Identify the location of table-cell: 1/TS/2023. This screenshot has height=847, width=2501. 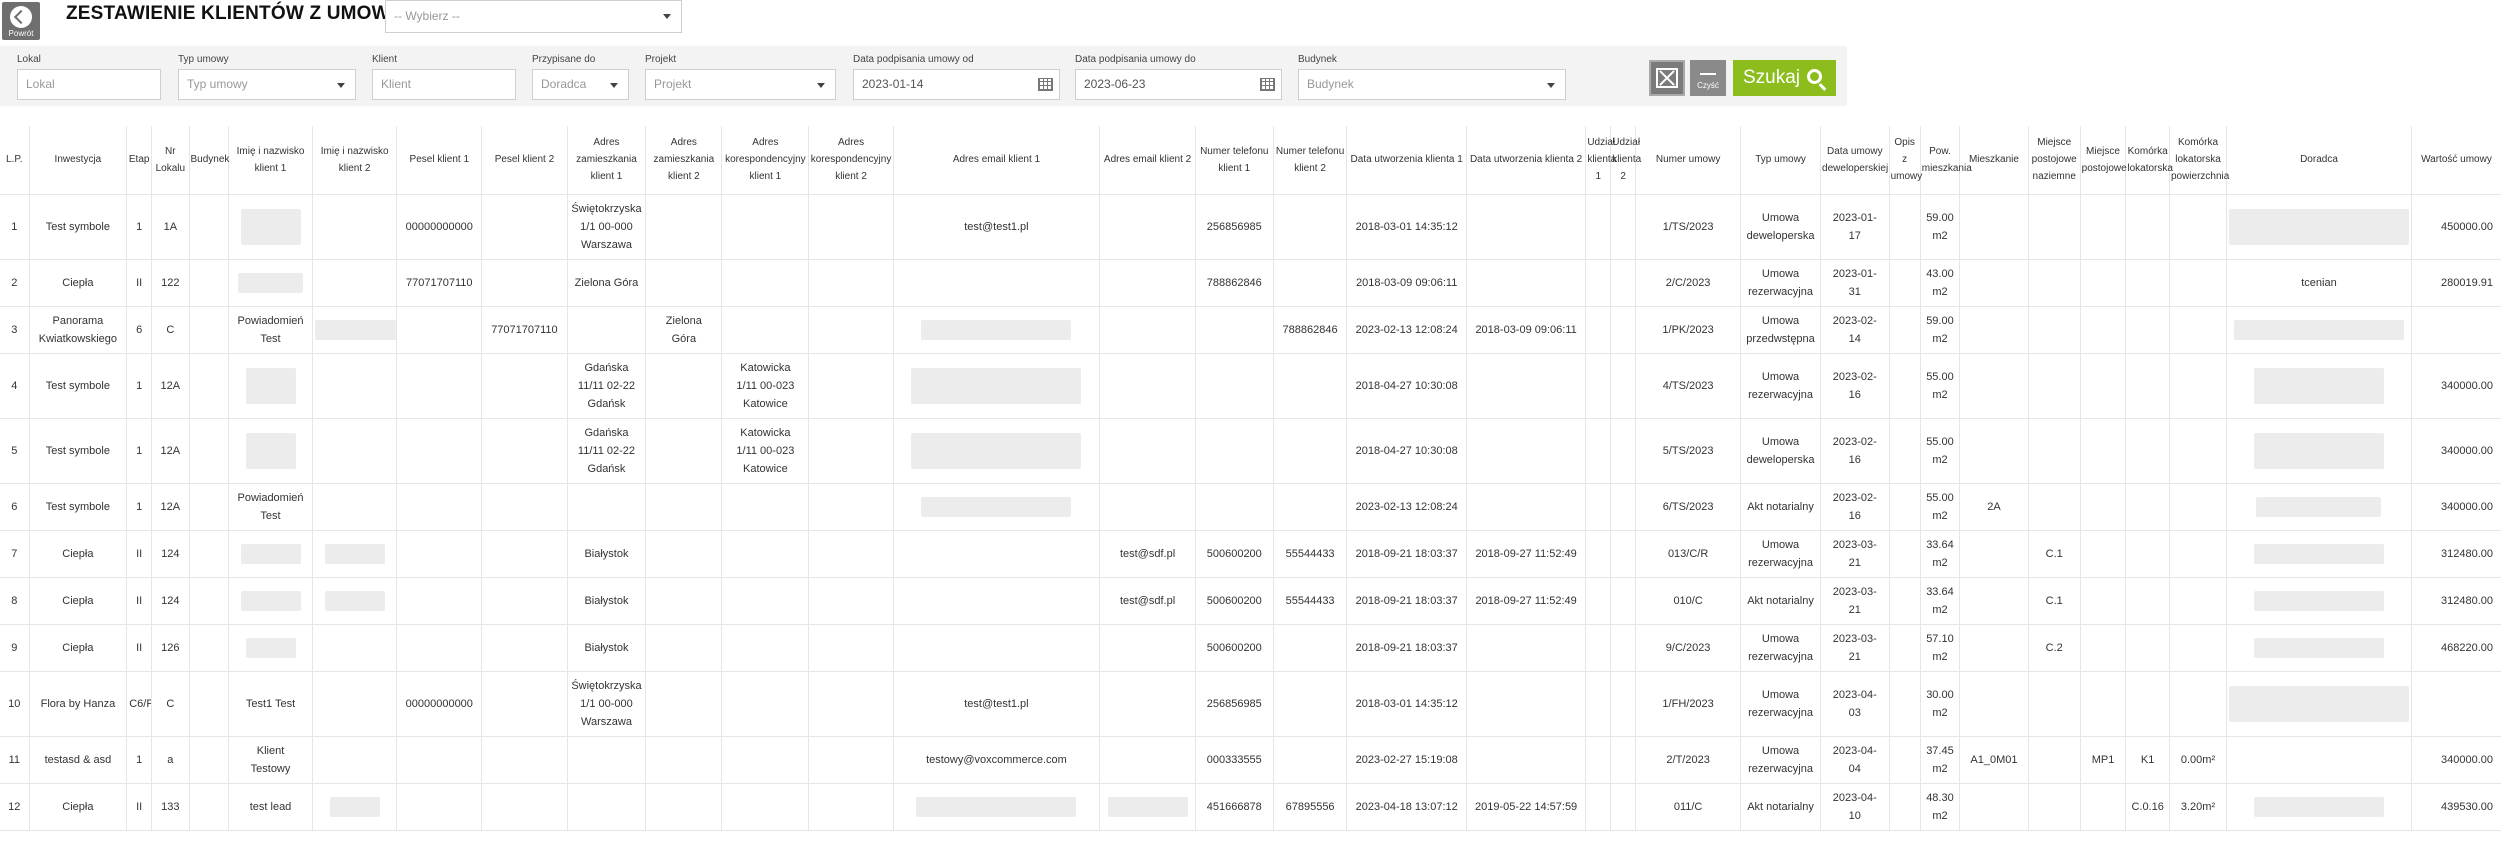
(1688, 227).